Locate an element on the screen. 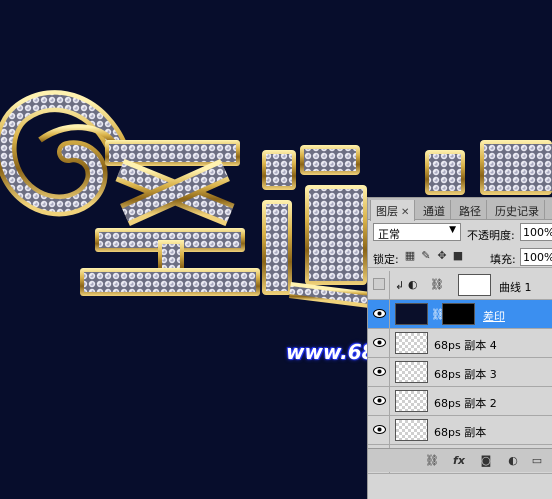 This screenshot has height=499, width=552. panel-tab-bar: 图层 ✕ 通道 路径 历史记录 is located at coordinates (460, 209).